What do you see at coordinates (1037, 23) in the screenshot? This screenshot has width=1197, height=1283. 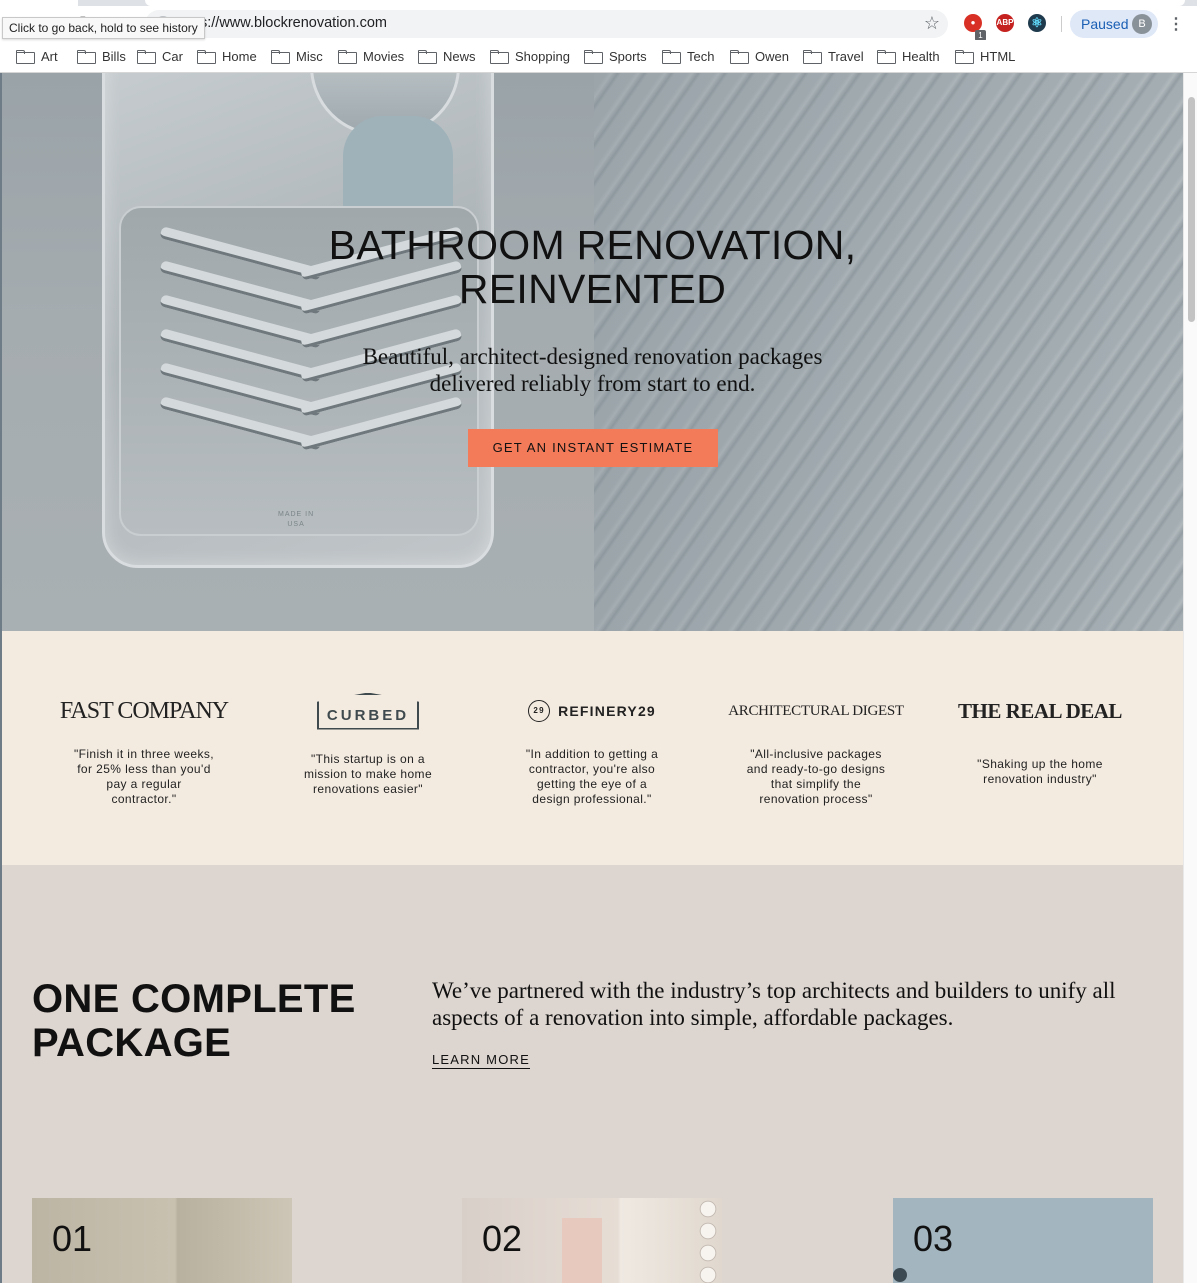 I see `react-devtools-icon: ⚛` at bounding box center [1037, 23].